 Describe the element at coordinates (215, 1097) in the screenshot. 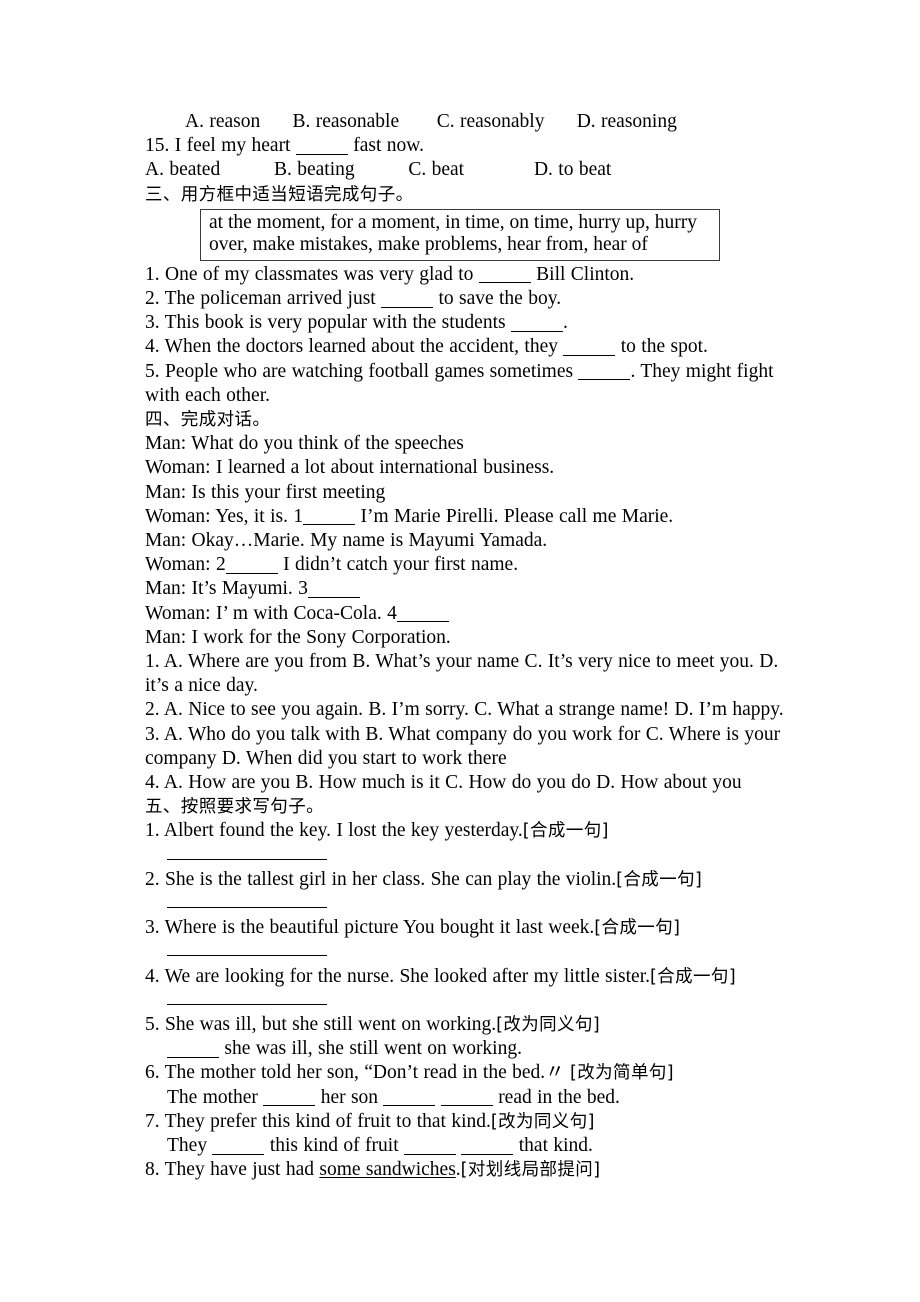

I see `answer-text-a: The mother` at that location.